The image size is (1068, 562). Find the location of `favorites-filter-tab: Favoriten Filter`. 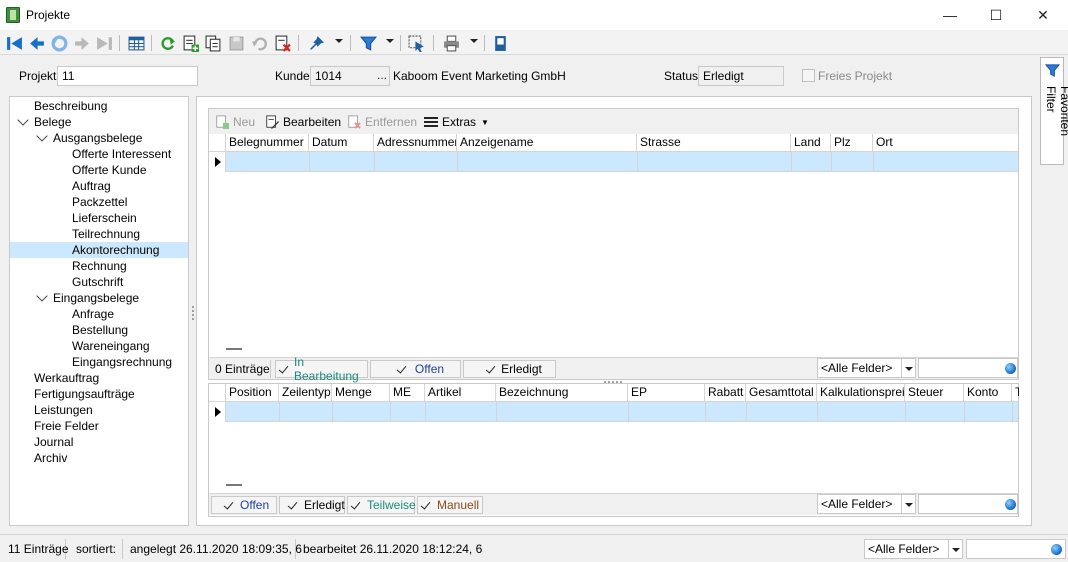

favorites-filter-tab: Favoriten Filter is located at coordinates (1054, 111).